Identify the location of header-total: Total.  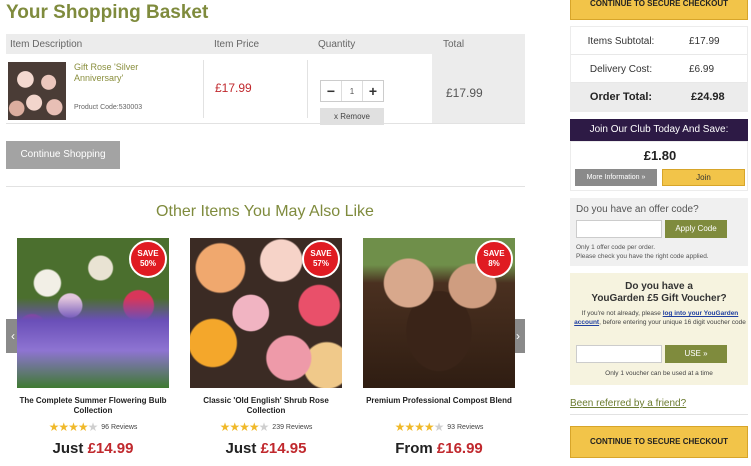
(454, 44).